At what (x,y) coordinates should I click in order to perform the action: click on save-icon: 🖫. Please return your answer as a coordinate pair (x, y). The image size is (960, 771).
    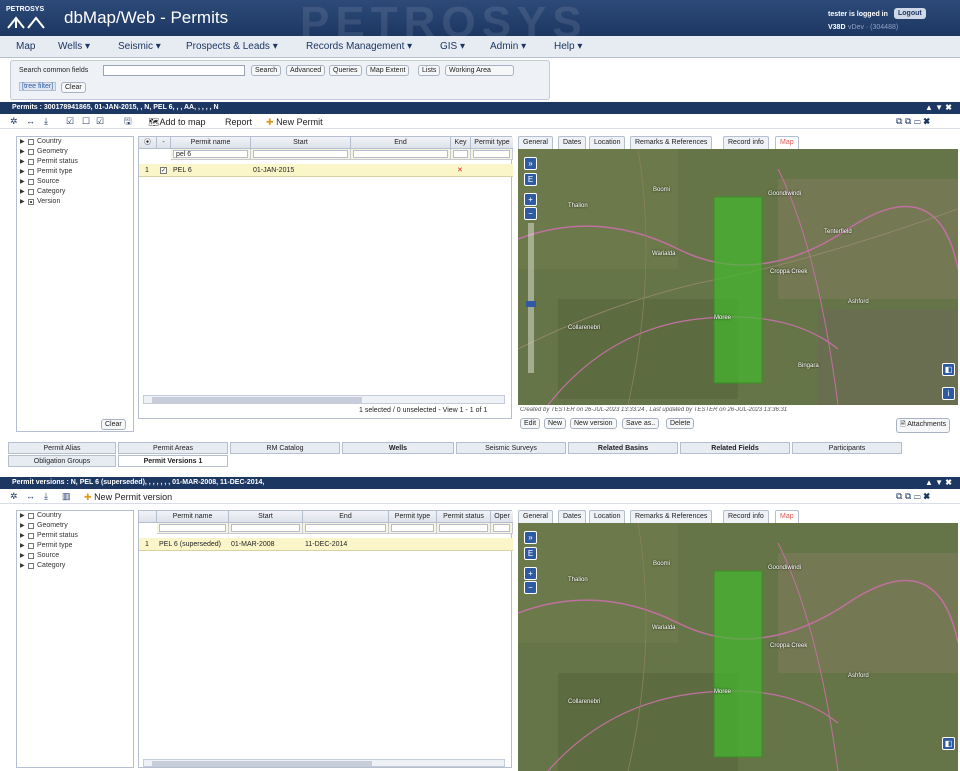
    Looking at the image, I should click on (128, 121).